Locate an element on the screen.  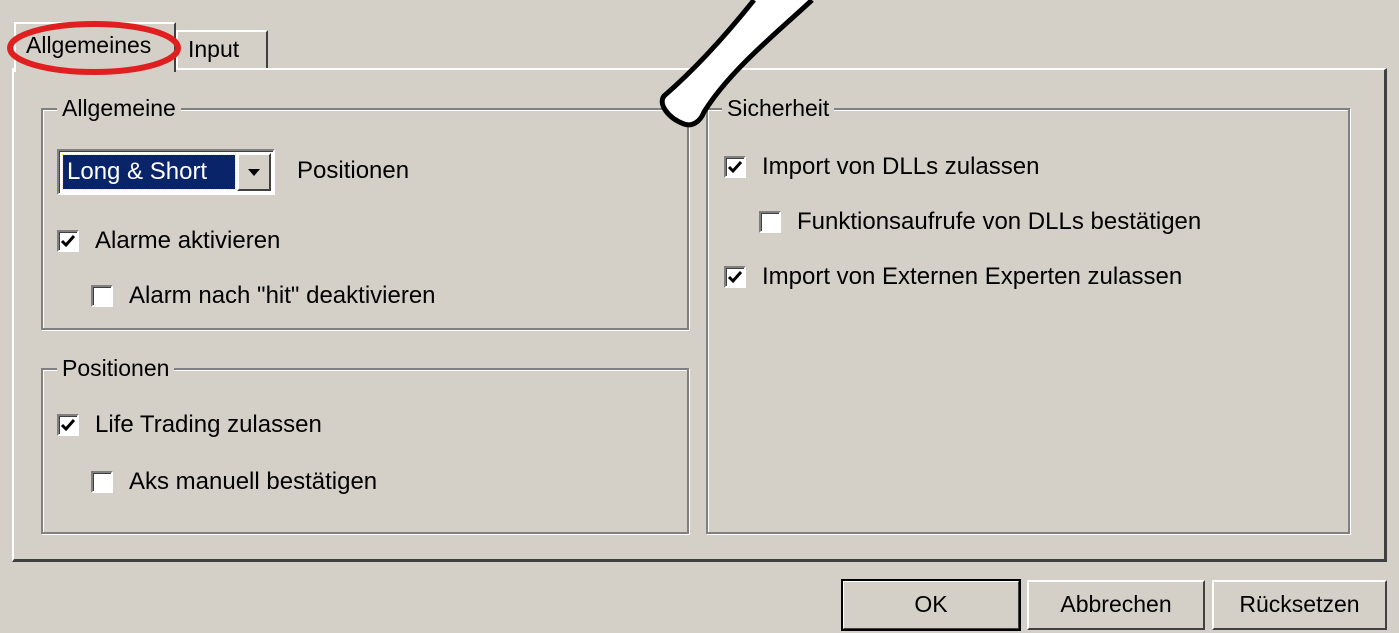
tab-allgemeines: Allgemeines is located at coordinates (95, 47).